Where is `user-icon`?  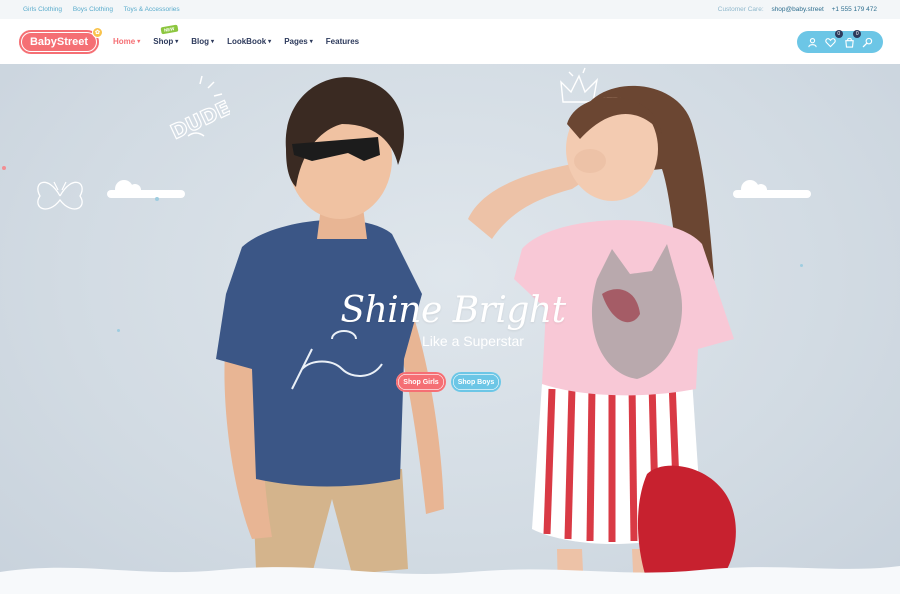
user-icon is located at coordinates (812, 42).